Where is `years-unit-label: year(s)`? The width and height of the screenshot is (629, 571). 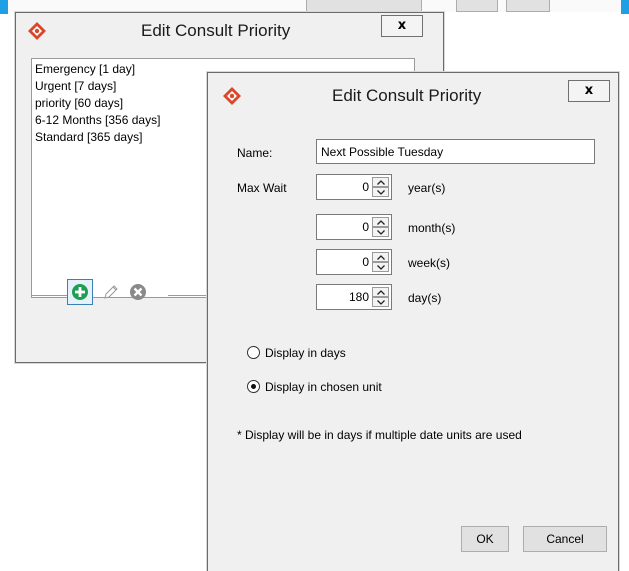 years-unit-label: year(s) is located at coordinates (427, 188).